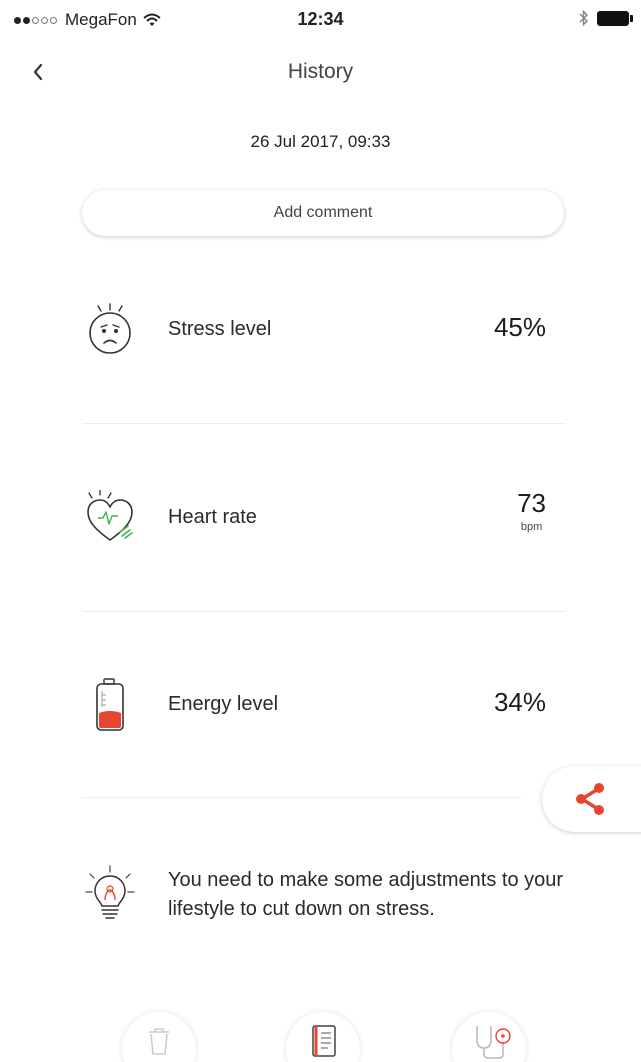 The height and width of the screenshot is (1062, 641). What do you see at coordinates (110, 328) in the screenshot?
I see `worried-face-icon` at bounding box center [110, 328].